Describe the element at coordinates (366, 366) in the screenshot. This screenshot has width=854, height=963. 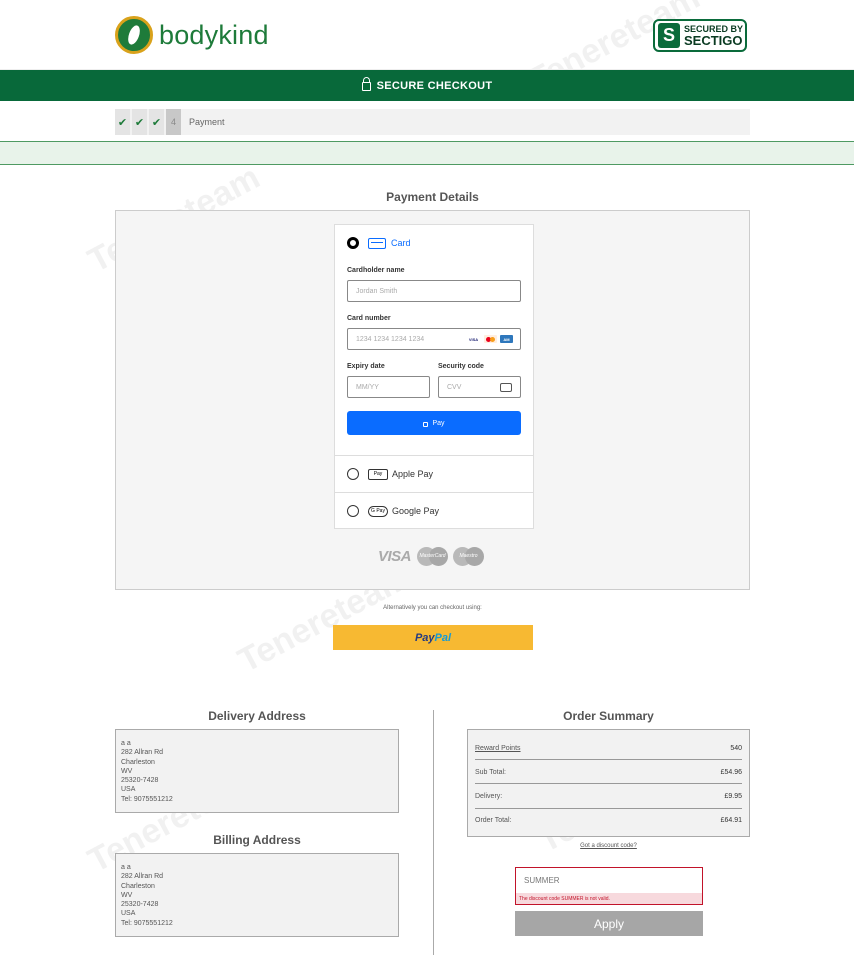
I see `expiry-label: Expiry date` at that location.